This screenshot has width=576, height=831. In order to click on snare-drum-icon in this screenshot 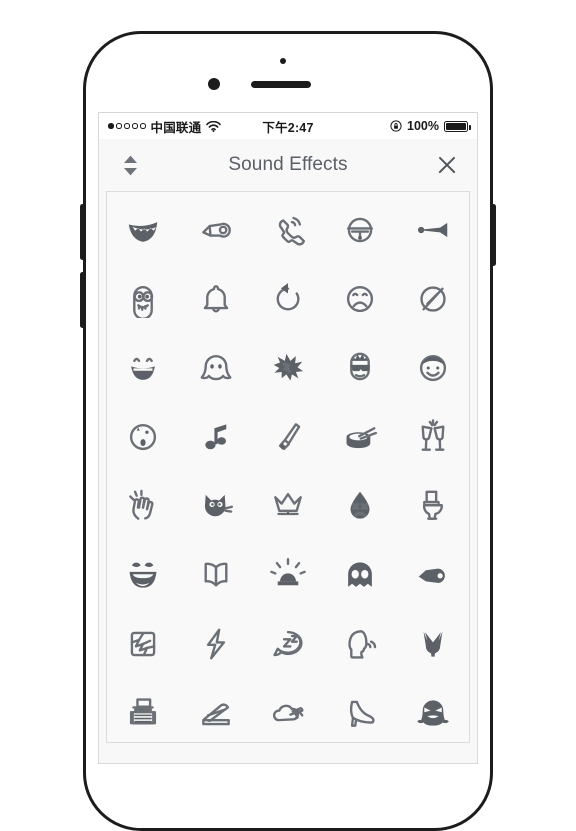, I will do `click(360, 436)`.